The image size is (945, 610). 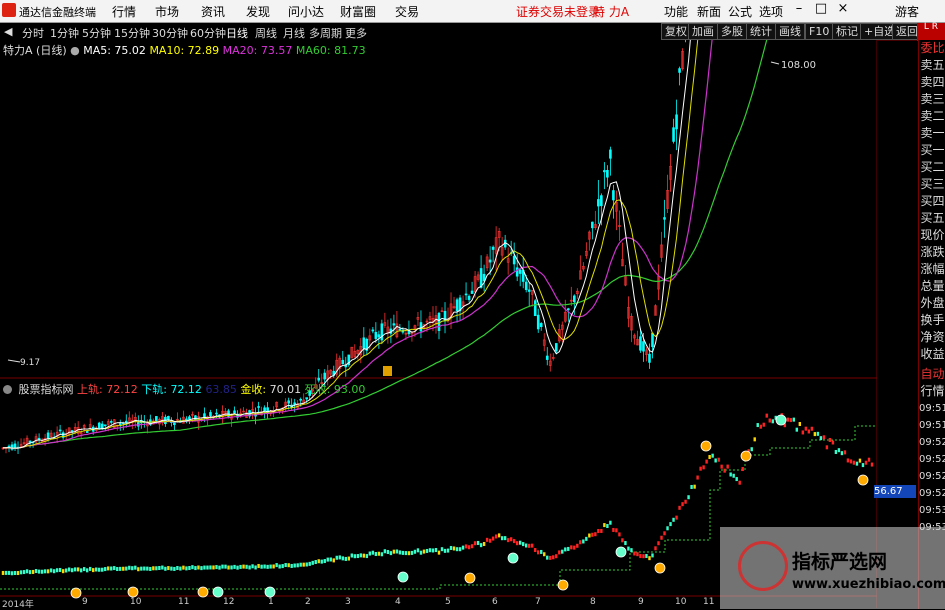 What do you see at coordinates (932, 150) in the screenshot?
I see `sidebar-buy1: 买一` at bounding box center [932, 150].